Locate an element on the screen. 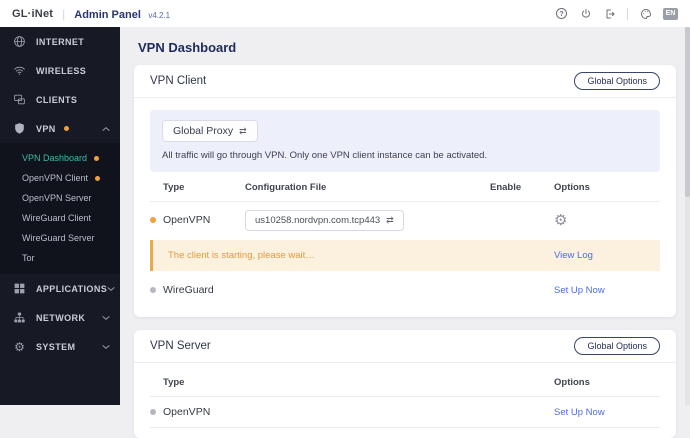  page-title: VPN Dashboard is located at coordinates (187, 47).